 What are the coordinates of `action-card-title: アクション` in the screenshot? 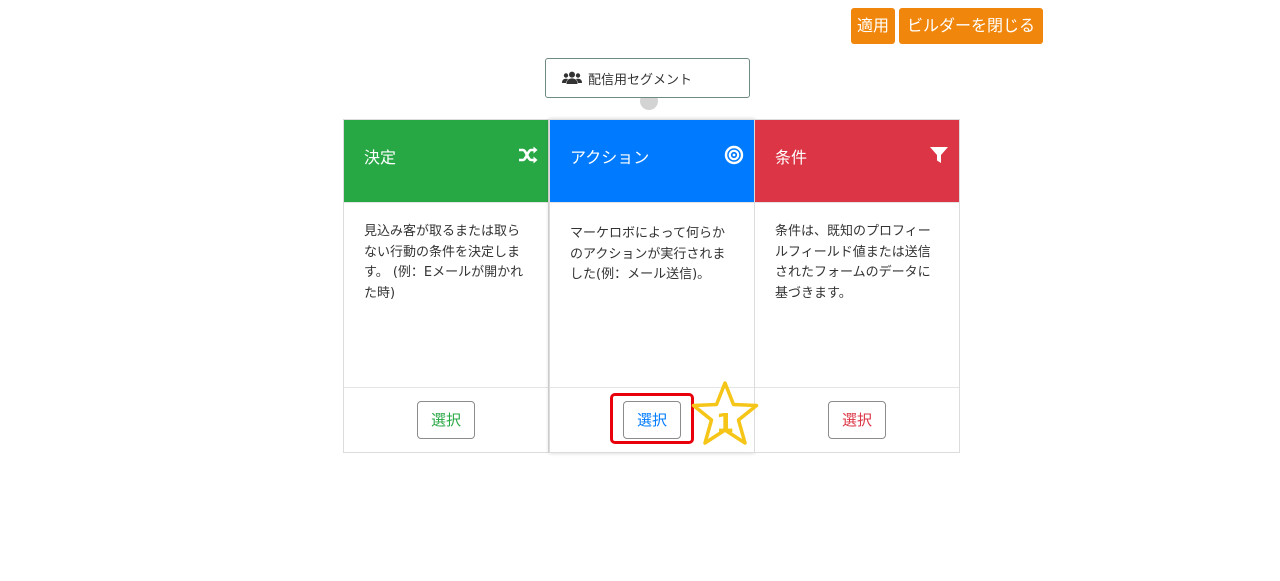 It's located at (610, 157).